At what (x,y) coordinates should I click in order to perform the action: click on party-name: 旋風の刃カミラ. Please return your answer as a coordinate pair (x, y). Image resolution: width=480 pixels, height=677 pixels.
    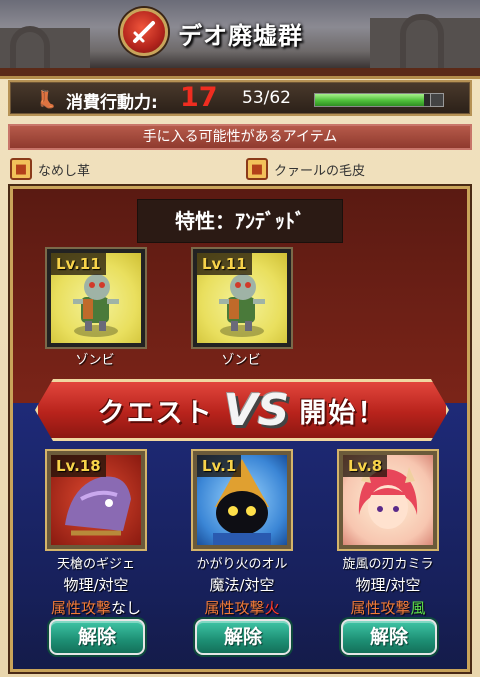
    Looking at the image, I should click on (388, 564).